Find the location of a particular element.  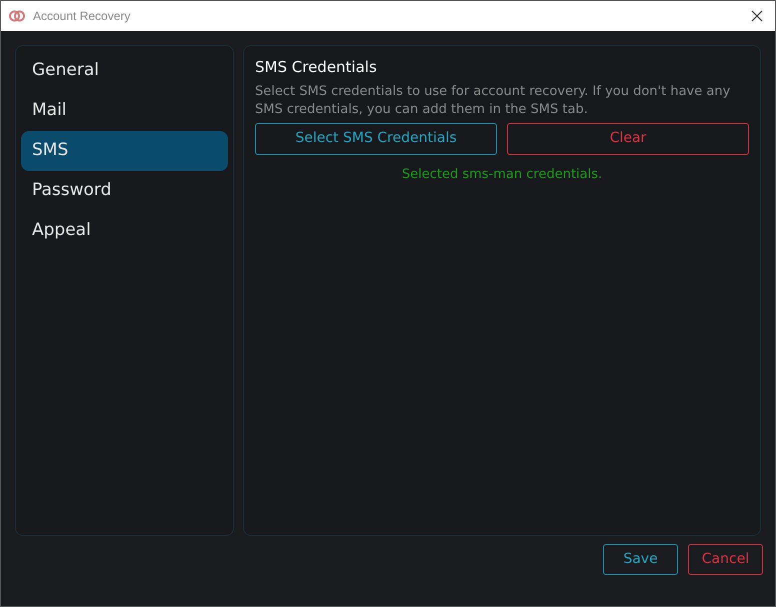

cancel-button: Cancel is located at coordinates (725, 559).